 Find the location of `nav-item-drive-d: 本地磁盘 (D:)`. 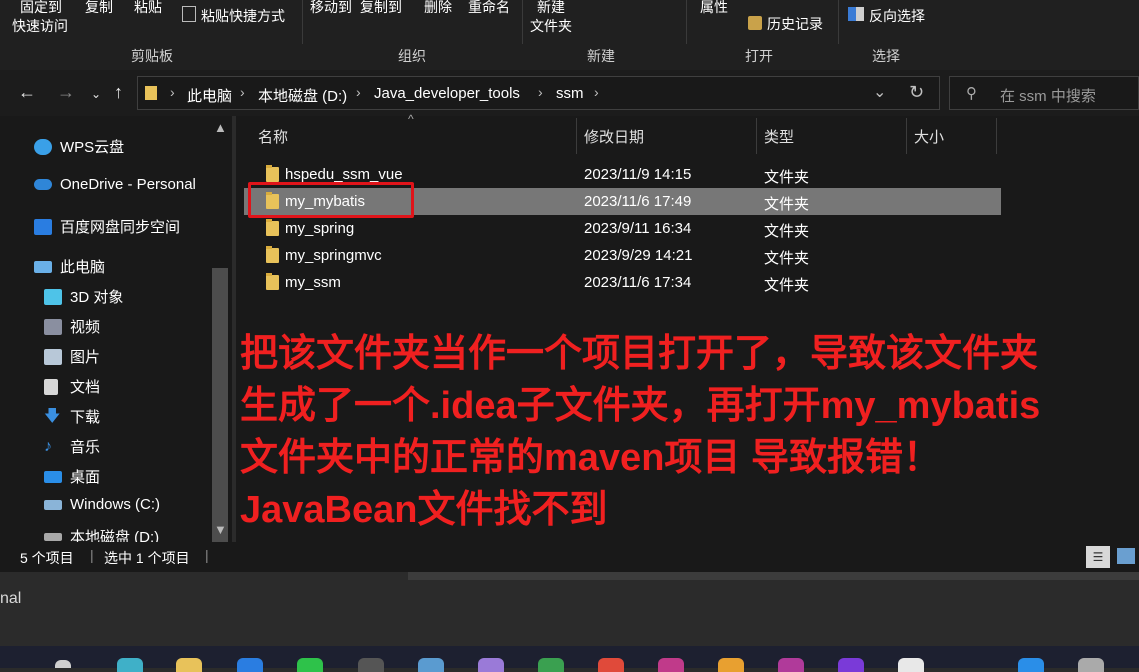

nav-item-drive-d: 本地磁盘 (D:) is located at coordinates (101, 534).